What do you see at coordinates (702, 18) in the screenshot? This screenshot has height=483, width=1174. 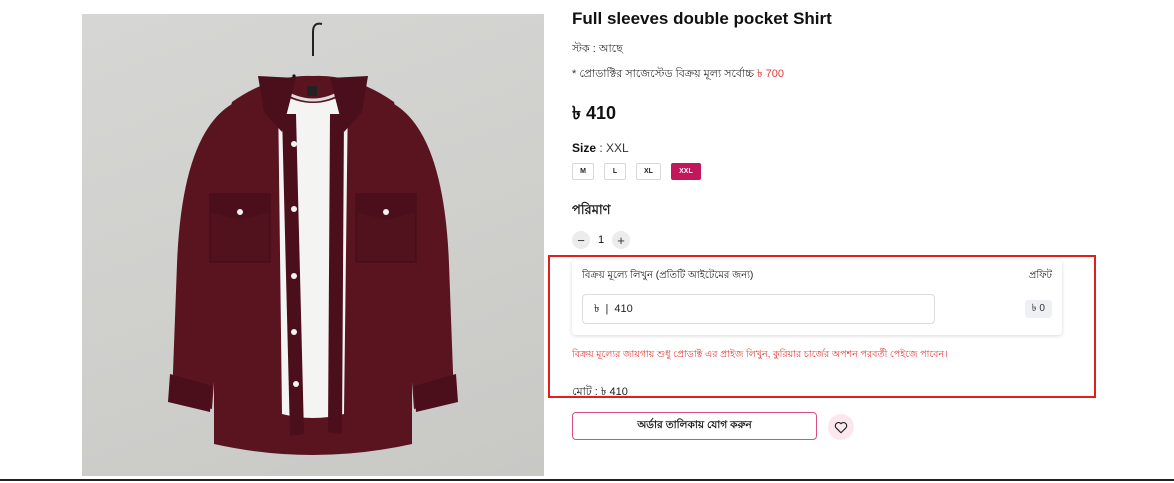 I see `product-title: Full sleeves double pocket Shirt` at bounding box center [702, 18].